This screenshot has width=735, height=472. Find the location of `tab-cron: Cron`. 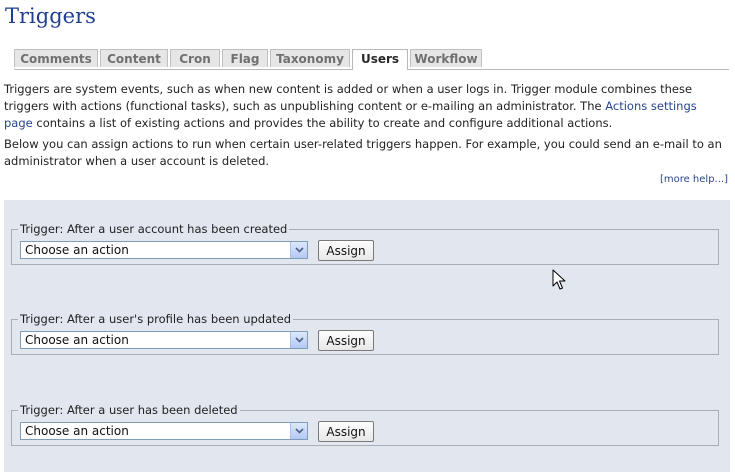

tab-cron: Cron is located at coordinates (195, 58).